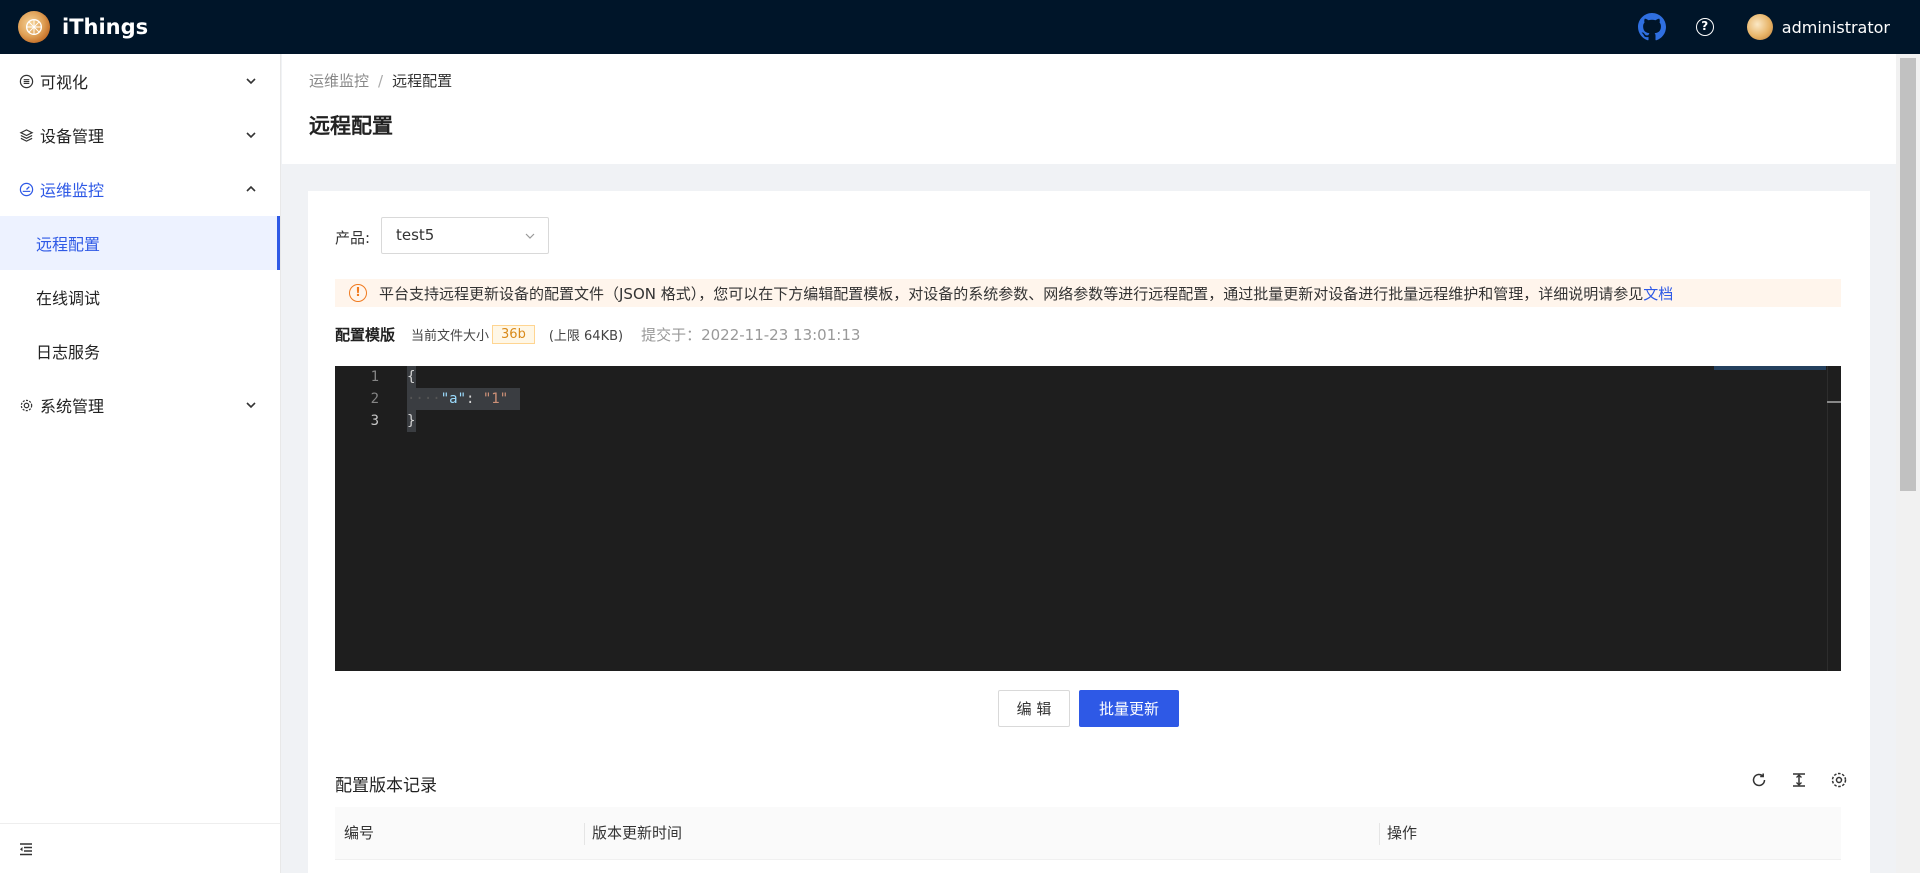 This screenshot has width=1920, height=873. Describe the element at coordinates (140, 463) in the screenshot. I see `sidebar: 可视化 设备管理 运维监控 远程配置 在线调试 日志服务 系统管理` at that location.